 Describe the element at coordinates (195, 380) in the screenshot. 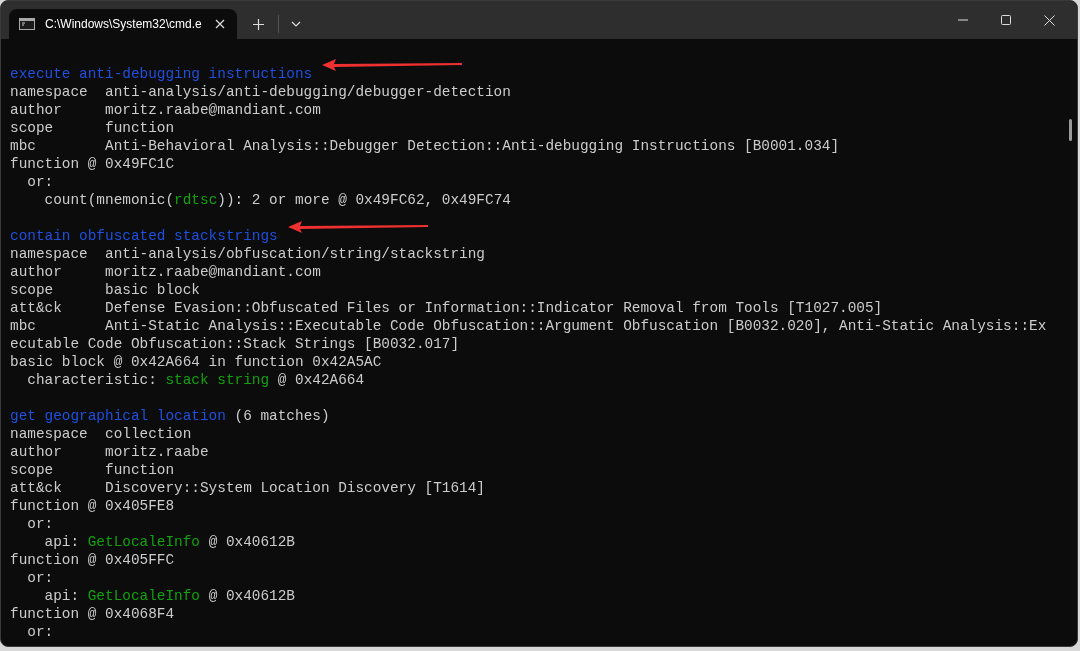

I see `terminal-line: characteristic: stack string @ 0x42A664` at that location.